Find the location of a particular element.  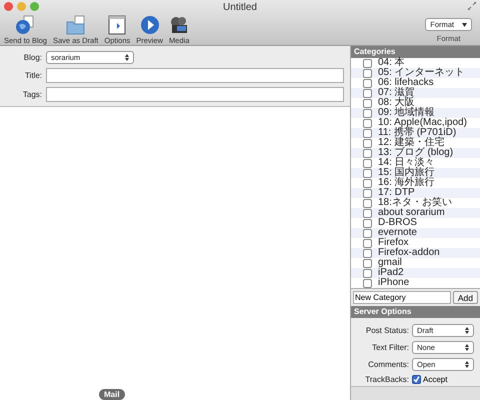

dock-tooltip: Mail is located at coordinates (112, 394).